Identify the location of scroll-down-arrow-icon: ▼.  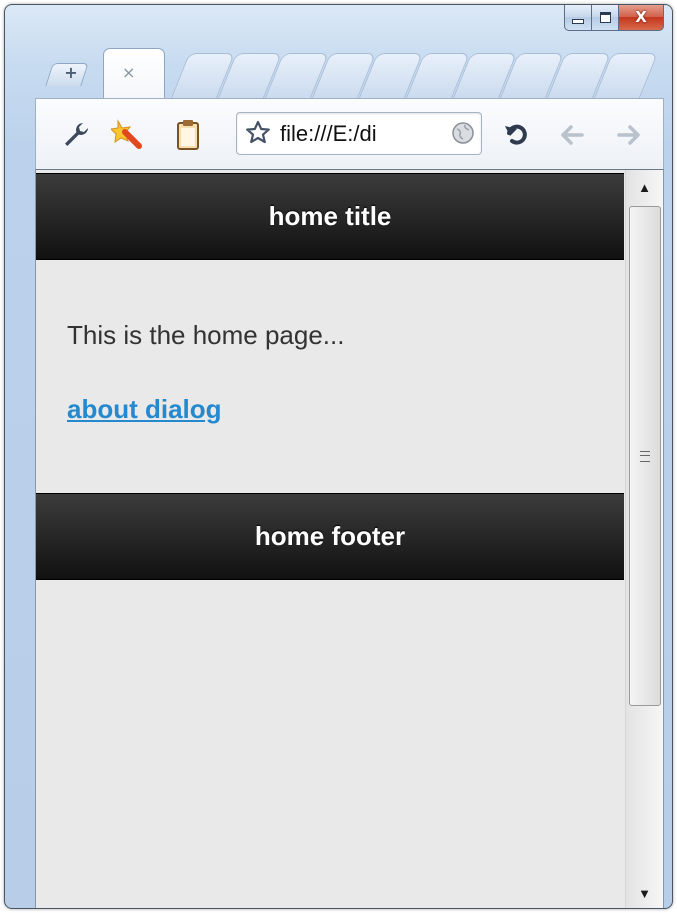
(644, 892).